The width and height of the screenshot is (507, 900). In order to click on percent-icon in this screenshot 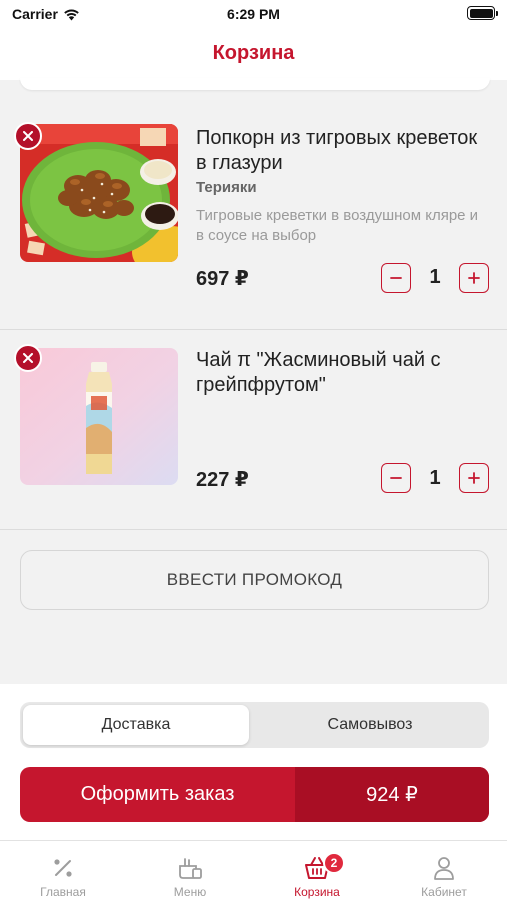, I will do `click(63, 868)`.